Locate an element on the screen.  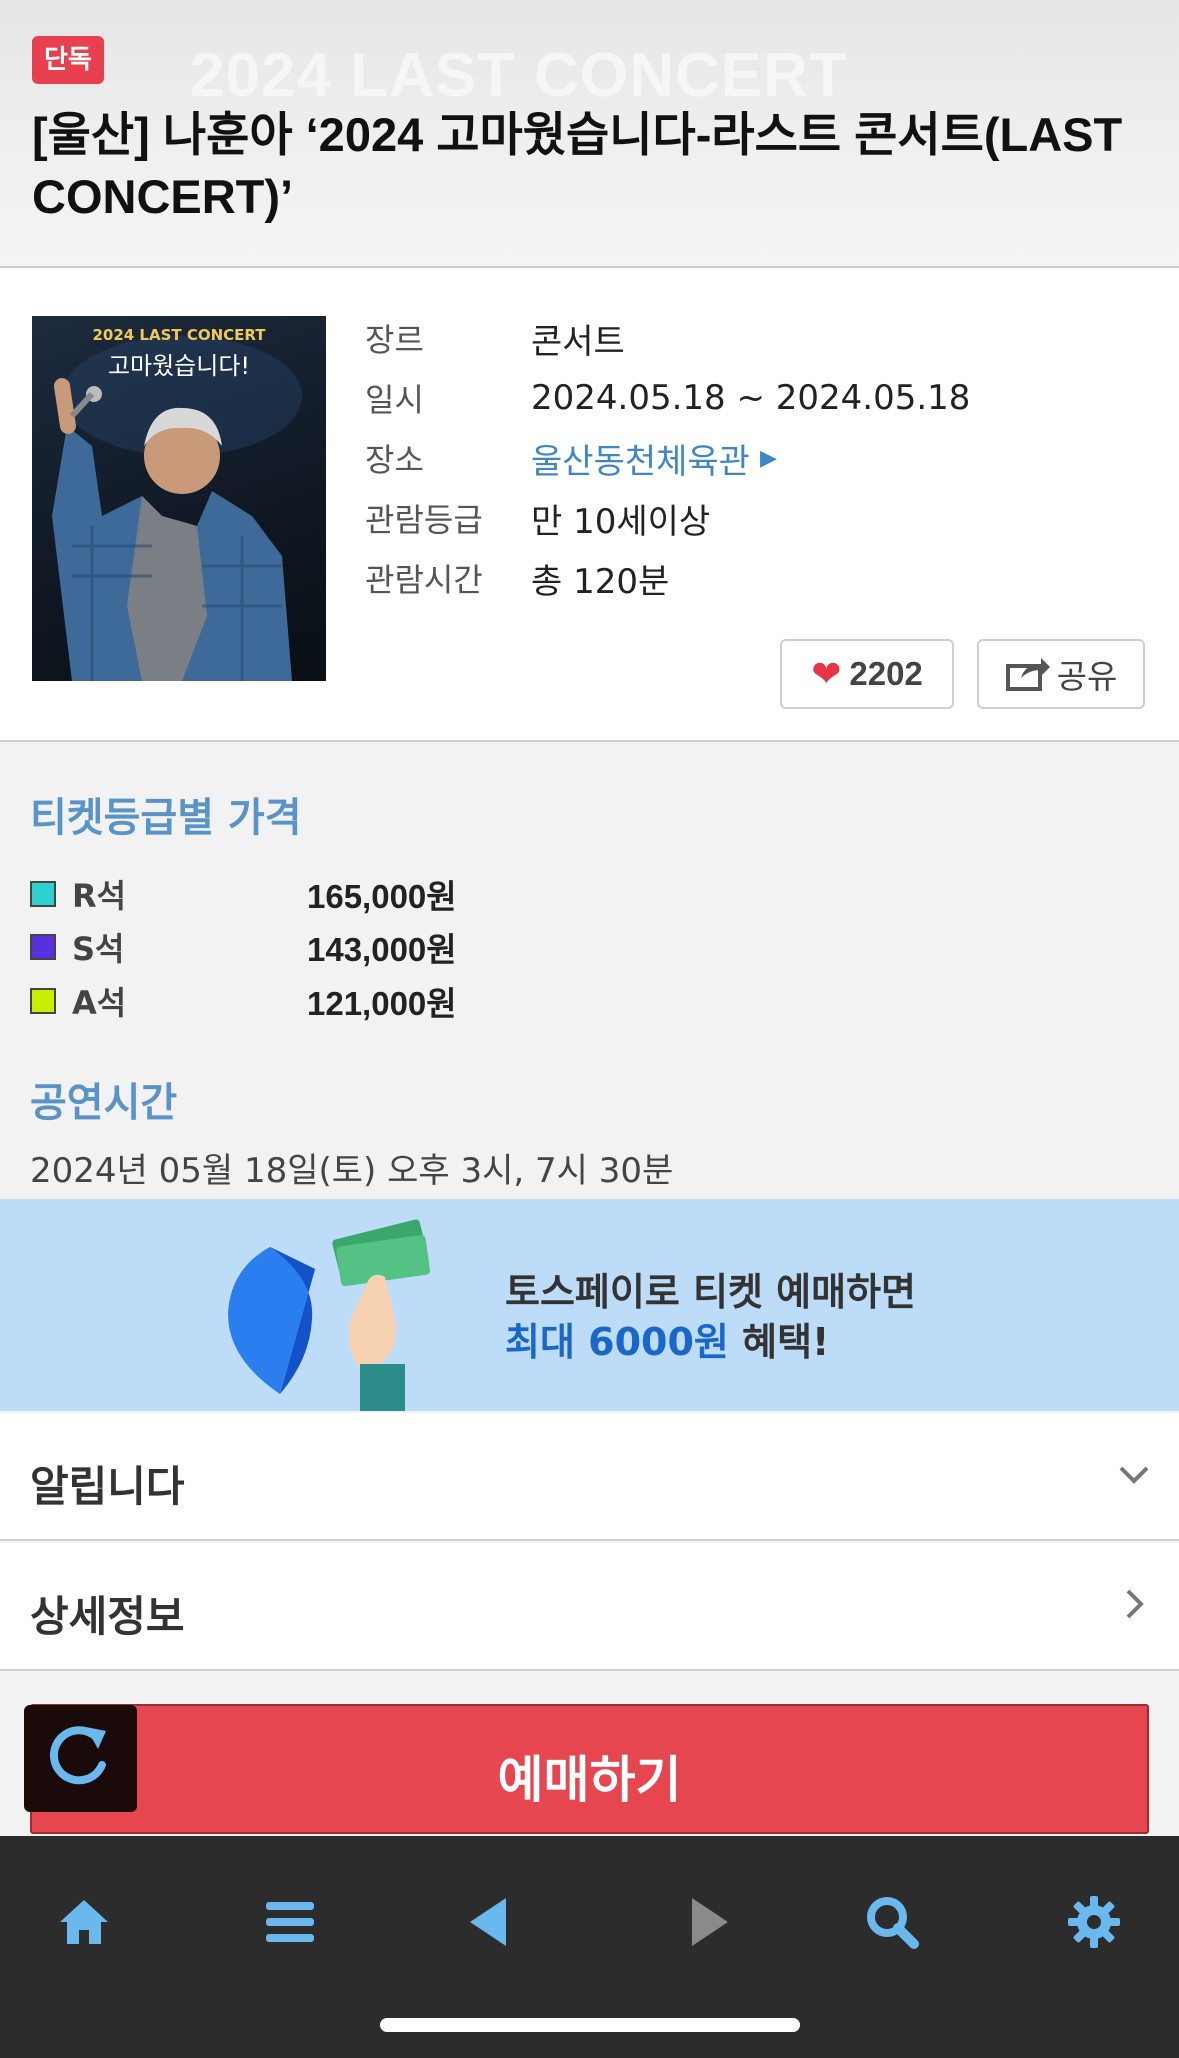
price-row-s: S석 143,000원 is located at coordinates (243, 947).